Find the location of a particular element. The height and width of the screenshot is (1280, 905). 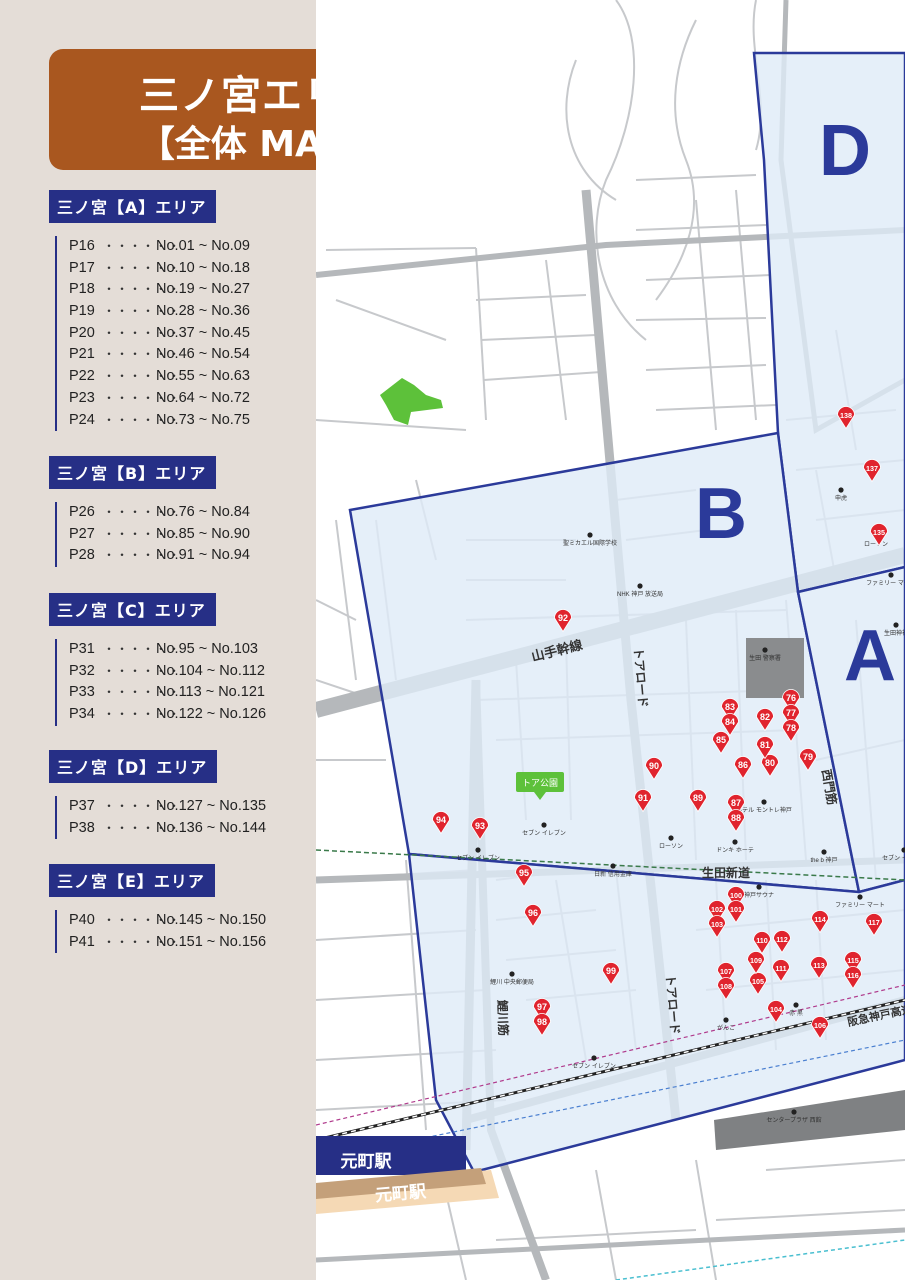

section-heading: 三ノ宮【D】エリア is located at coordinates (133, 766).